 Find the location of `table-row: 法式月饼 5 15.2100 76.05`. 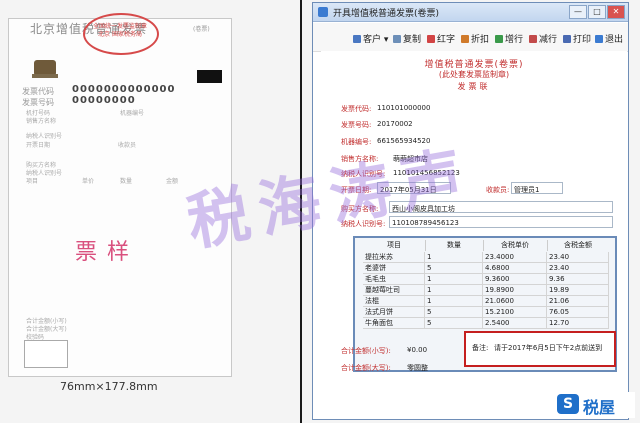

table-row: 法式月饼 5 15.2100 76.05 is located at coordinates (483, 312).